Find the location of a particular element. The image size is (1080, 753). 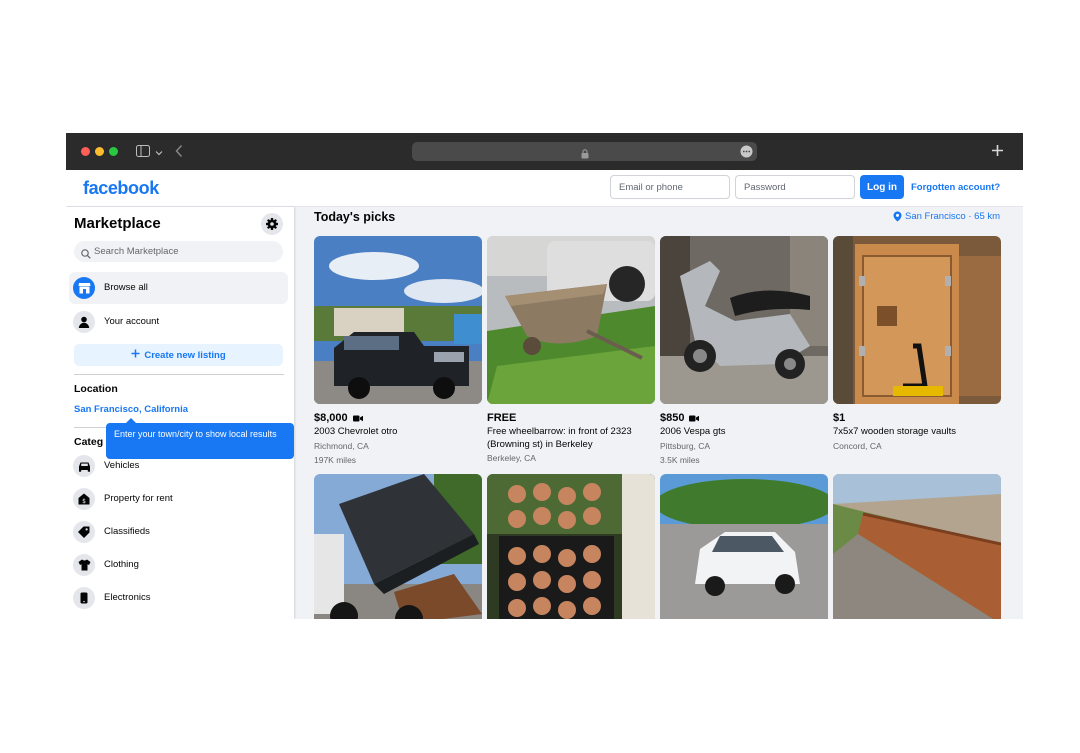

close-window-button is located at coordinates (85, 151).